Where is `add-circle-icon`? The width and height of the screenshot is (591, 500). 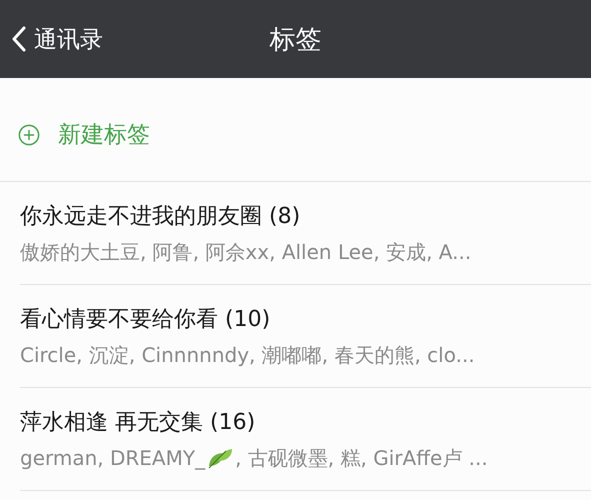 add-circle-icon is located at coordinates (29, 135).